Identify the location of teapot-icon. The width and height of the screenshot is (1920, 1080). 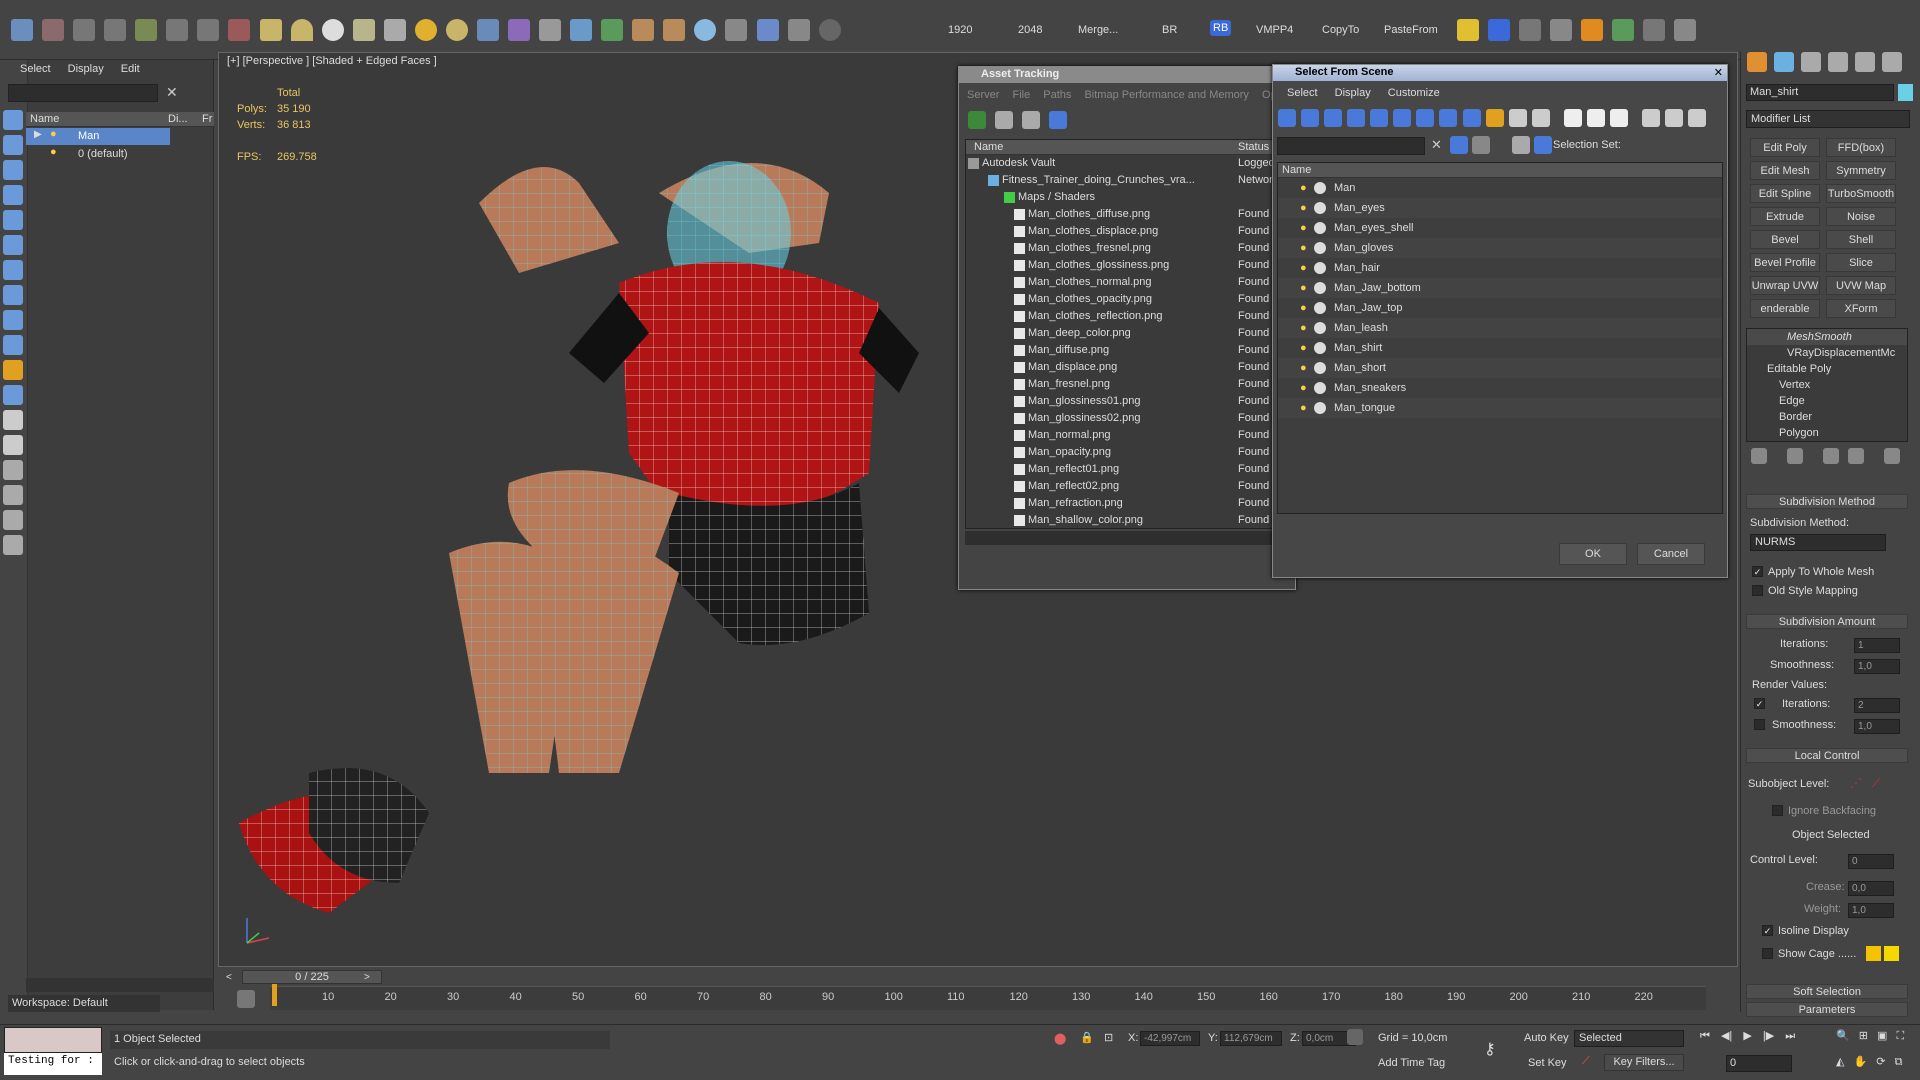
(22, 30).